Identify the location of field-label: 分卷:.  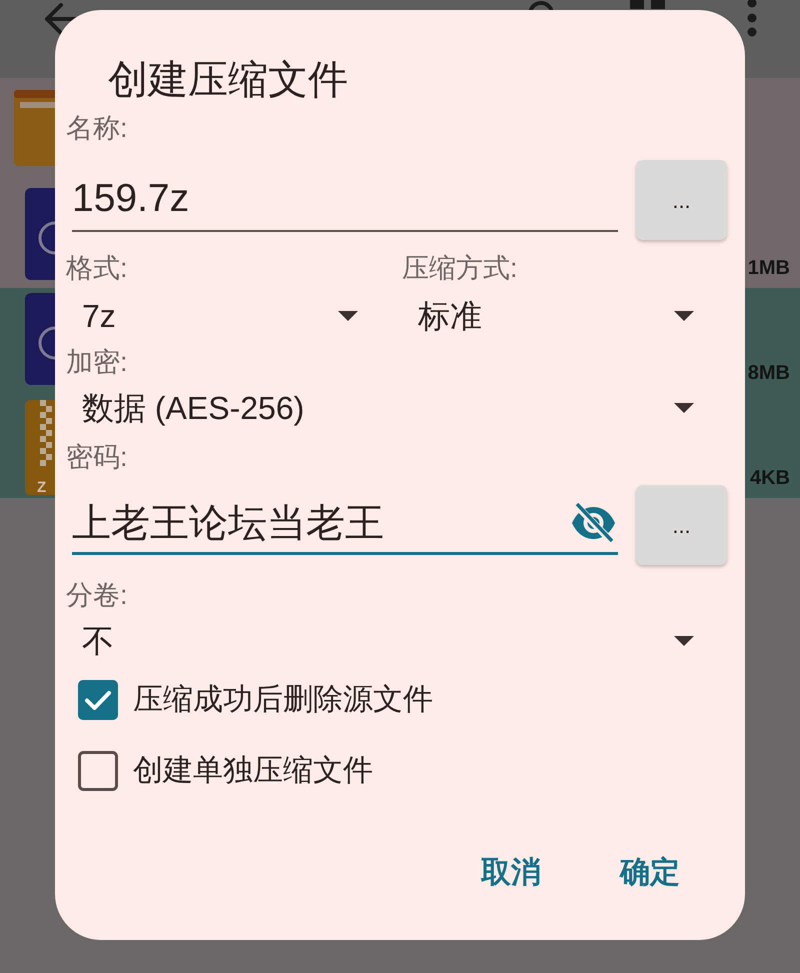
(97, 595).